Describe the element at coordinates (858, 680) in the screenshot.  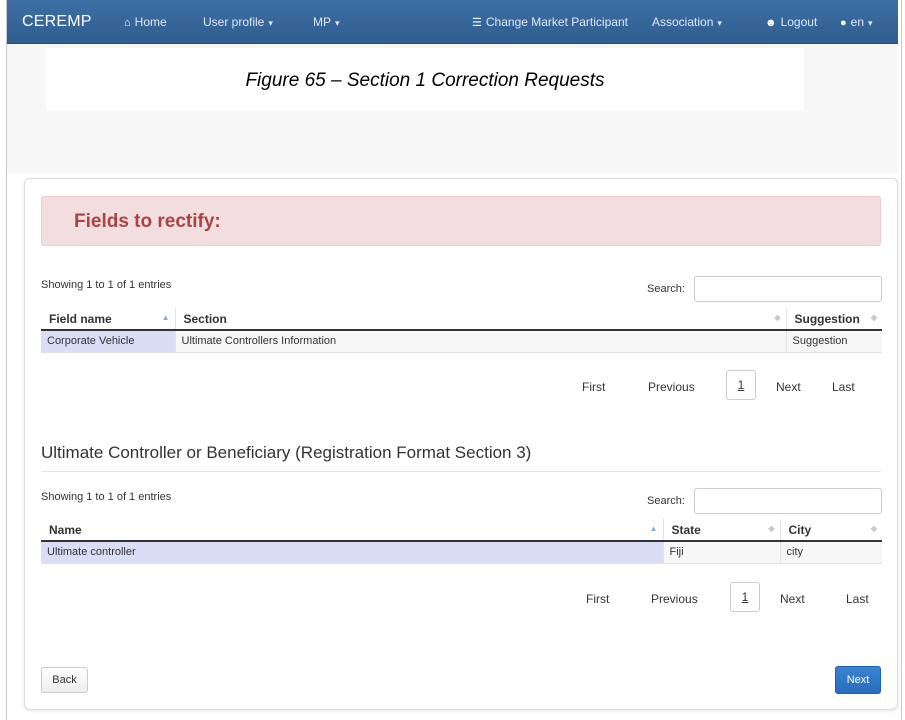
I see `next-button: Next` at that location.